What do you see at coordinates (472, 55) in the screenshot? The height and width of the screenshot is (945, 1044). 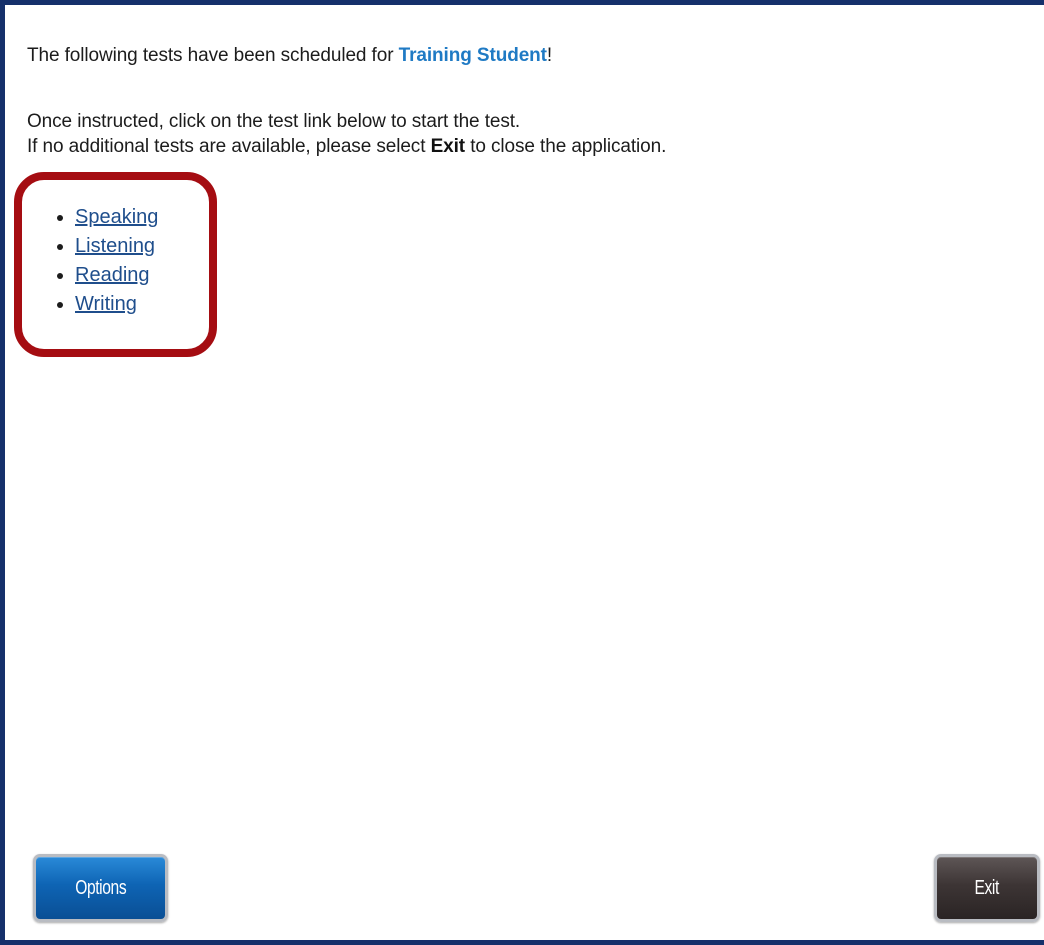 I see `student-name: Training Student` at bounding box center [472, 55].